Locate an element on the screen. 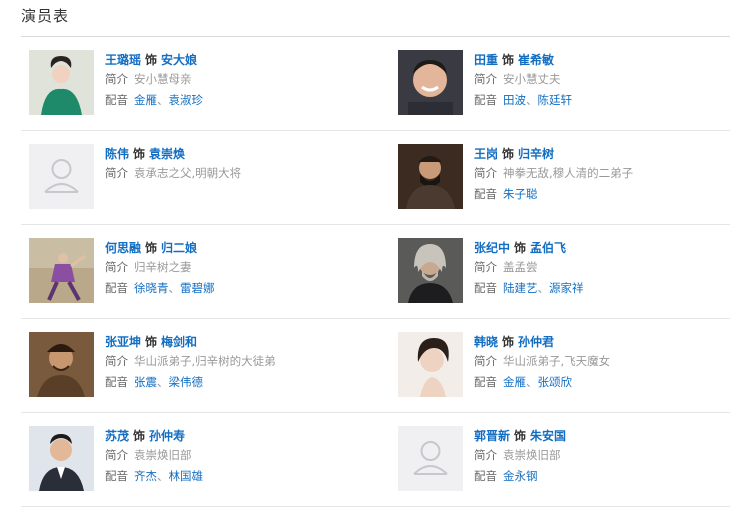  name-line: 郭晋新饰朱安国 is located at coordinates (604, 436).